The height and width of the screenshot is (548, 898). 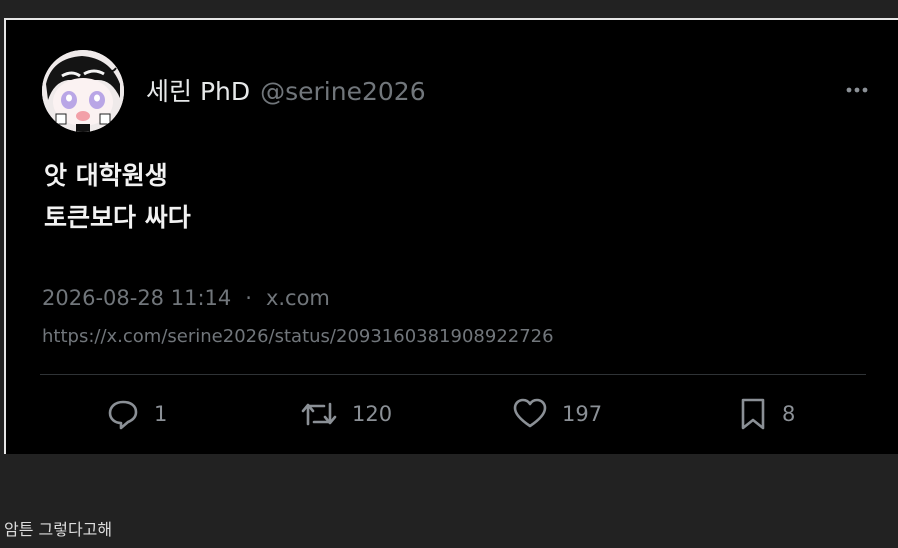 I want to click on retweet-icon, so click(x=319, y=414).